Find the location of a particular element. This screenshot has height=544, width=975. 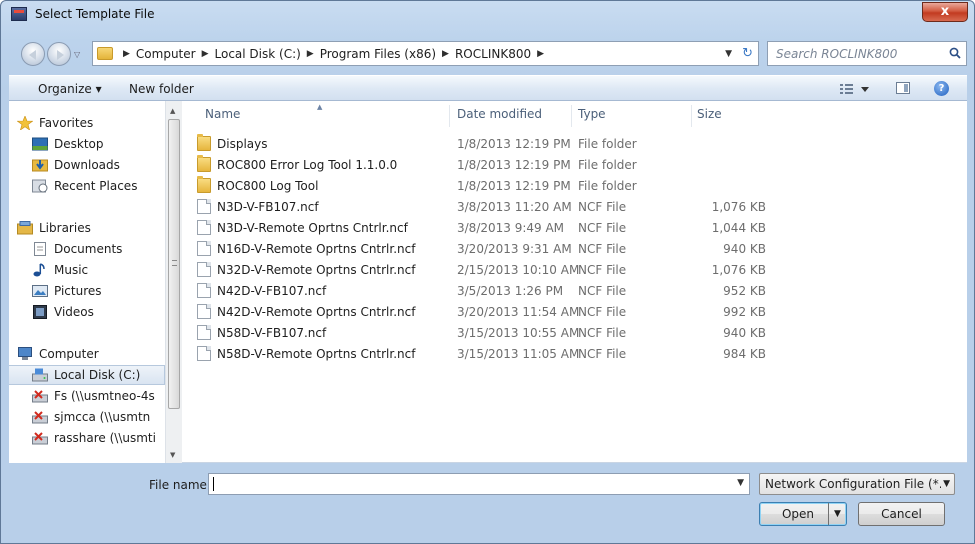

disconnected-drive-icon is located at coordinates (40, 438).